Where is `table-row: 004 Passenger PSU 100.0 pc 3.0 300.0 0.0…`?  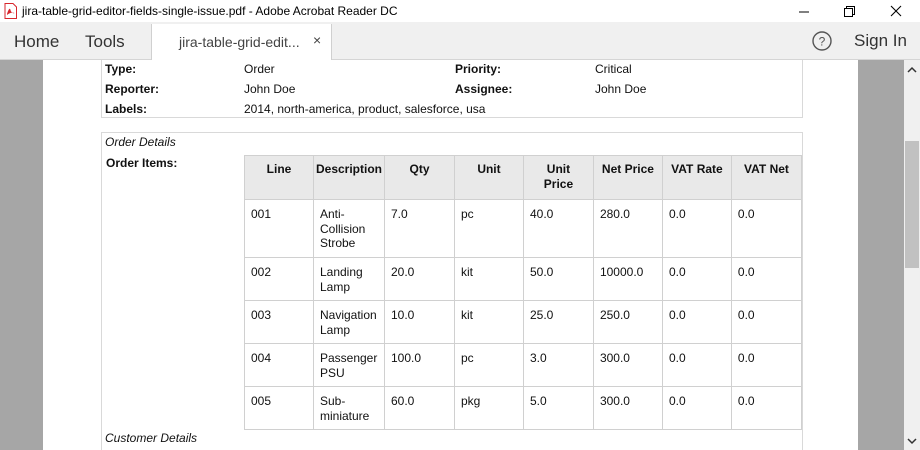
table-row: 004 Passenger PSU 100.0 pc 3.0 300.0 0.0… is located at coordinates (523, 365).